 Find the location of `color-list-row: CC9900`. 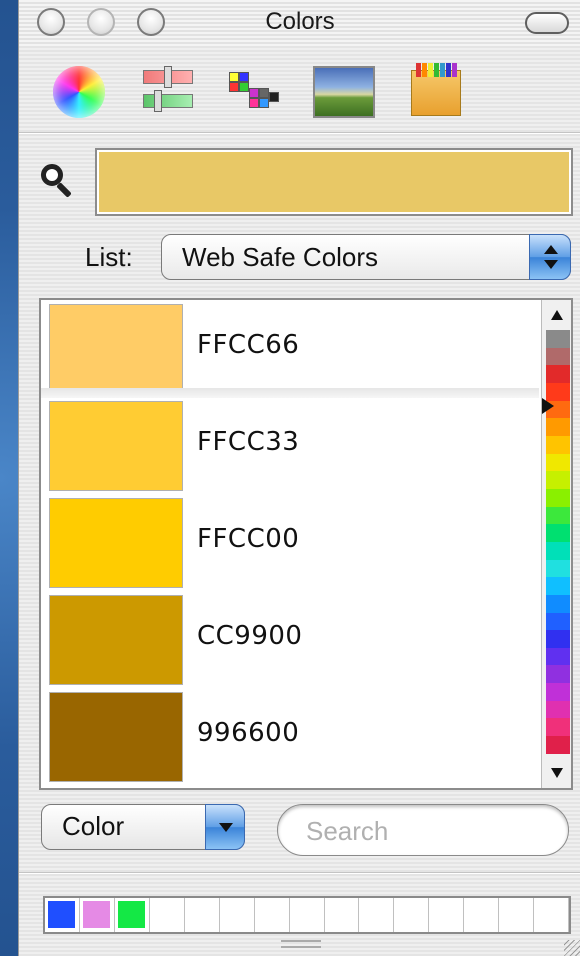

color-list-row: CC9900 is located at coordinates (290, 639).